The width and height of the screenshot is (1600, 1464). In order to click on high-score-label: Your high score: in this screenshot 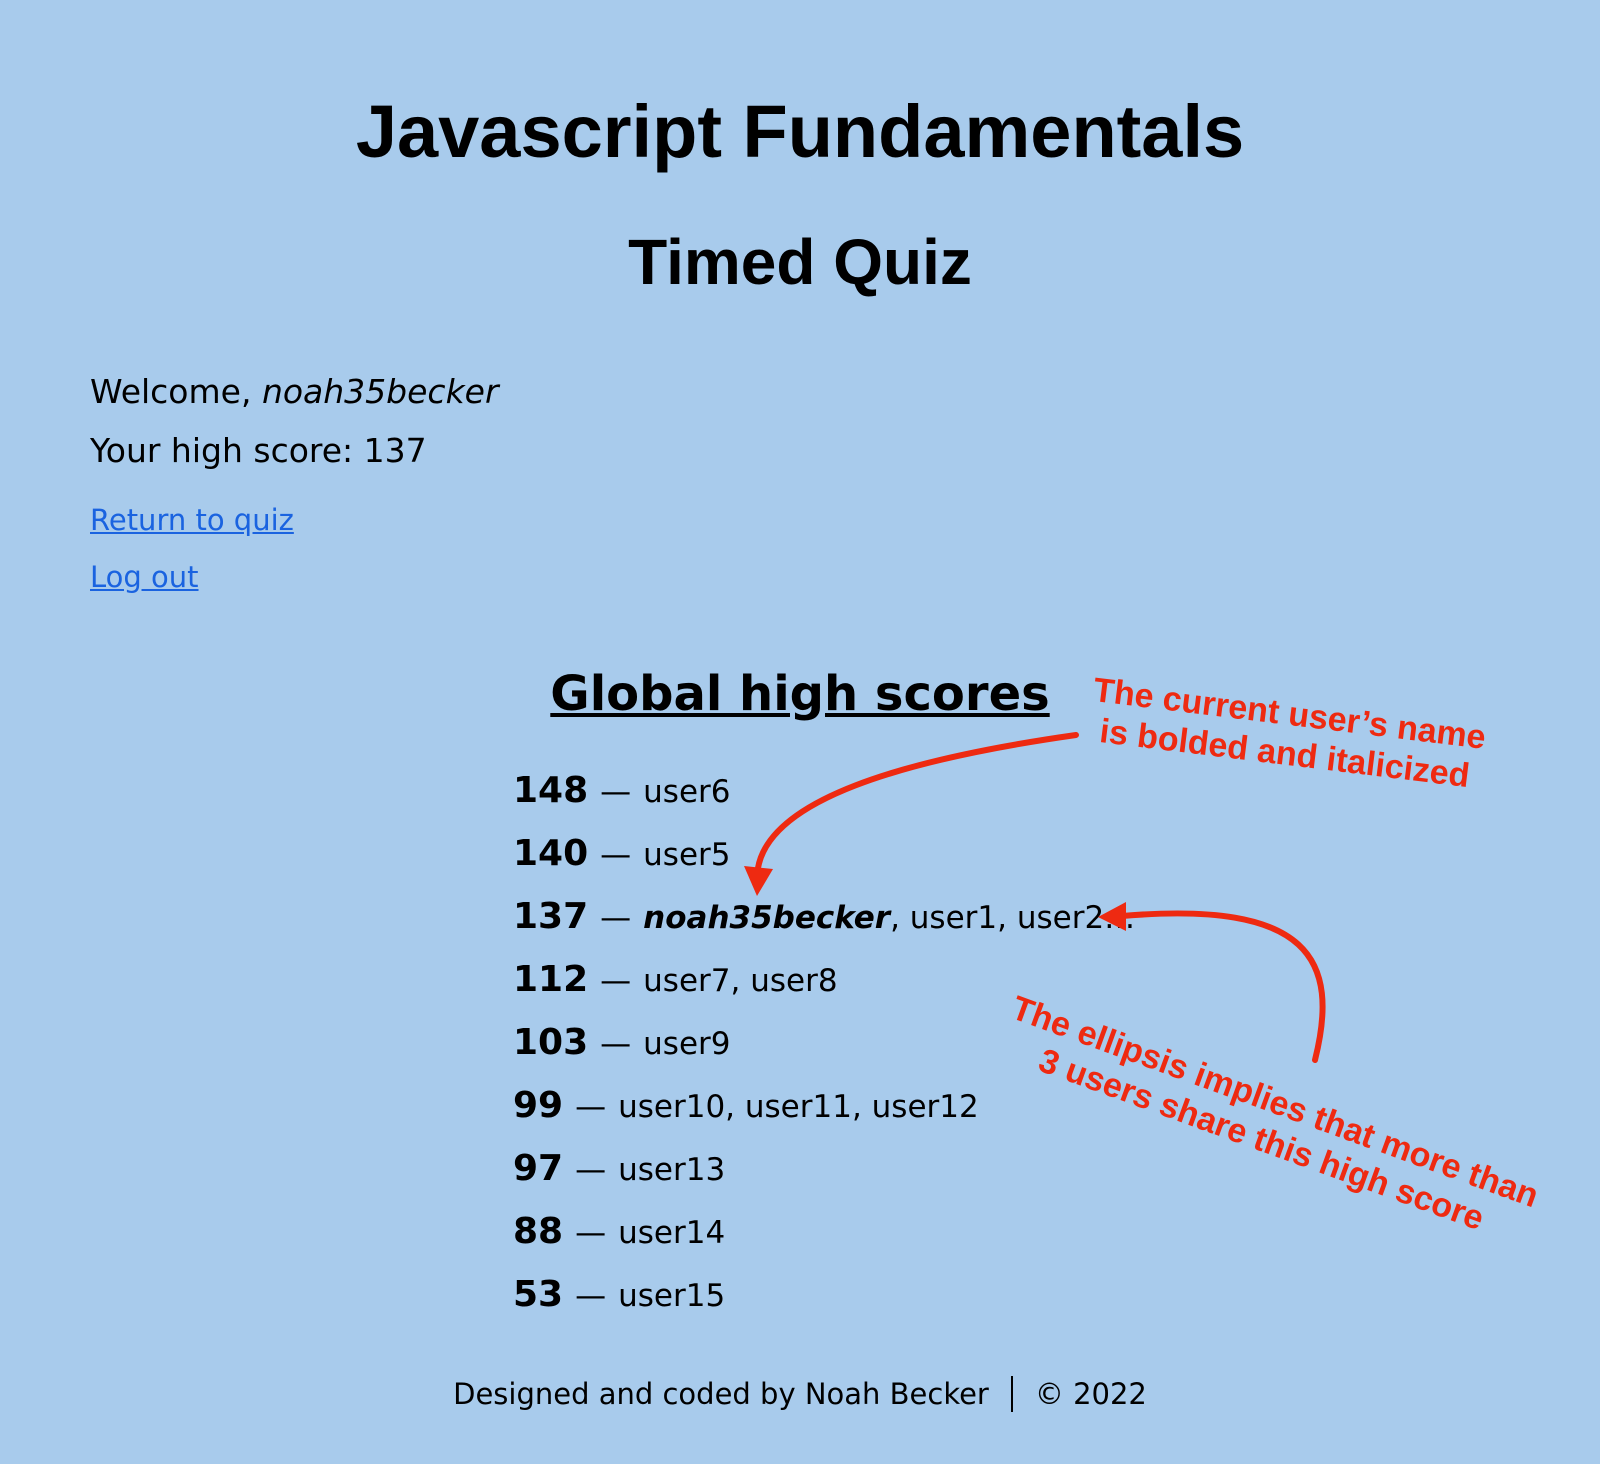, I will do `click(227, 450)`.